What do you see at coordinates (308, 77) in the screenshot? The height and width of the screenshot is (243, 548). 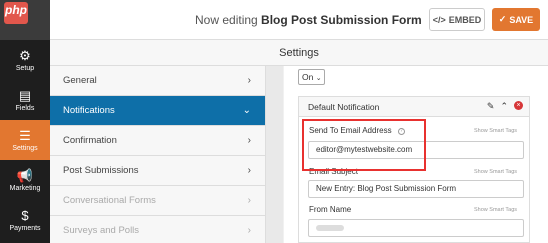 I see `toggle-value: On` at bounding box center [308, 77].